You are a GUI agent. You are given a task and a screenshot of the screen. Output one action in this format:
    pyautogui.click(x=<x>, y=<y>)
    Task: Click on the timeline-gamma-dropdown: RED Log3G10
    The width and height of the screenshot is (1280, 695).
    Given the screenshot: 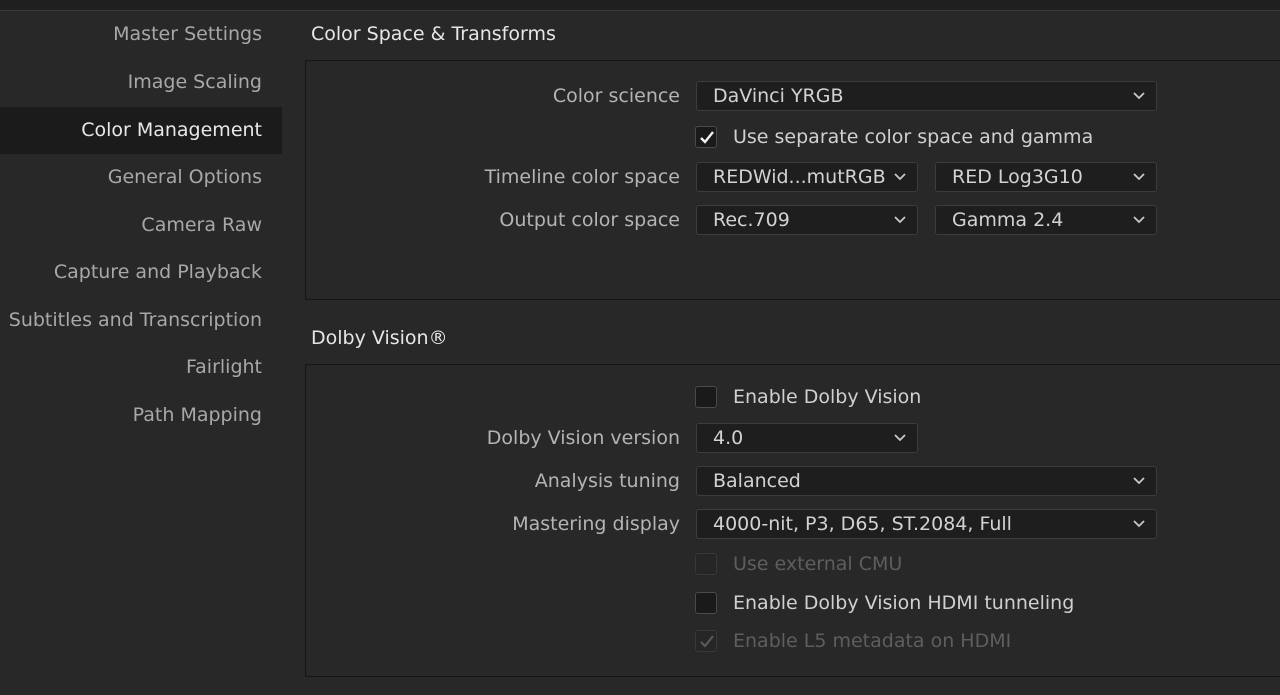 What is the action you would take?
    pyautogui.click(x=1046, y=177)
    